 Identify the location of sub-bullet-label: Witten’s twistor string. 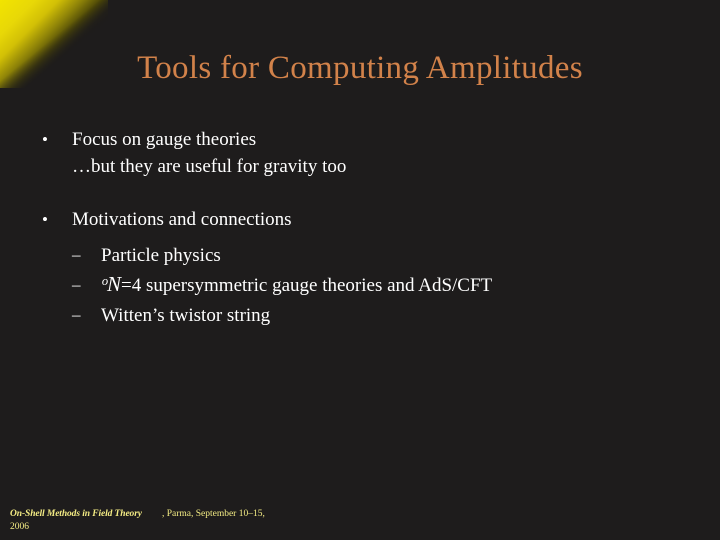
(395, 315).